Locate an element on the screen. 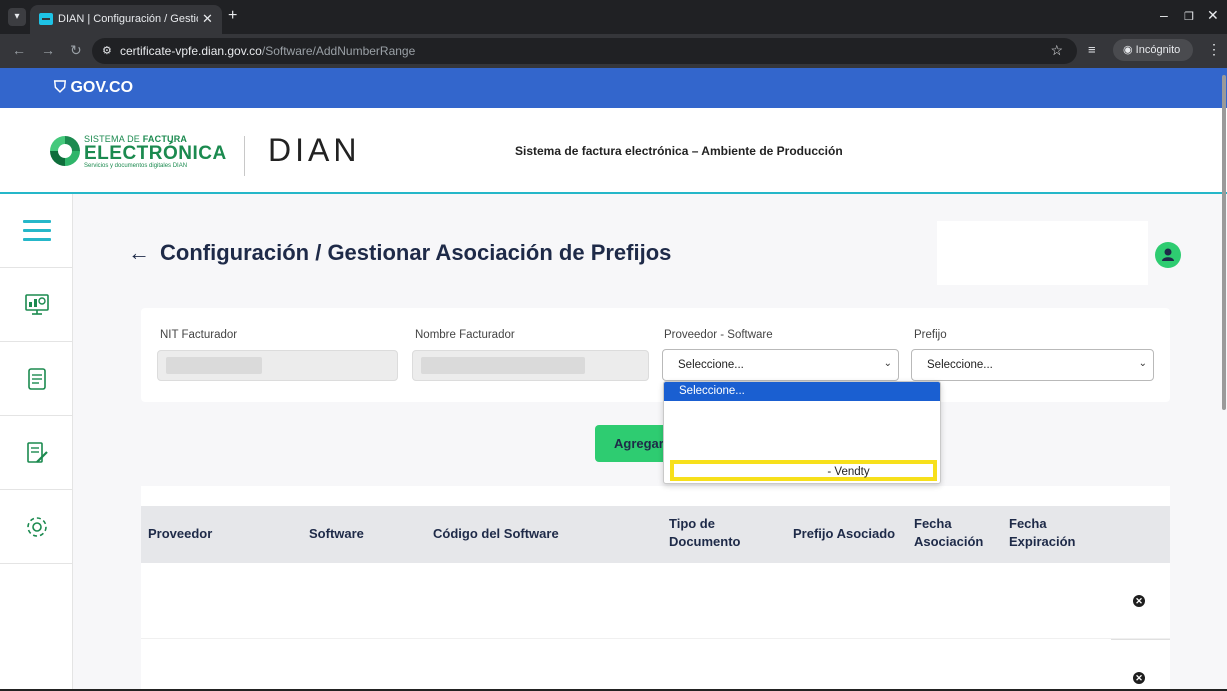 The width and height of the screenshot is (1227, 691). monitor-chart-icon is located at coordinates (37, 304).